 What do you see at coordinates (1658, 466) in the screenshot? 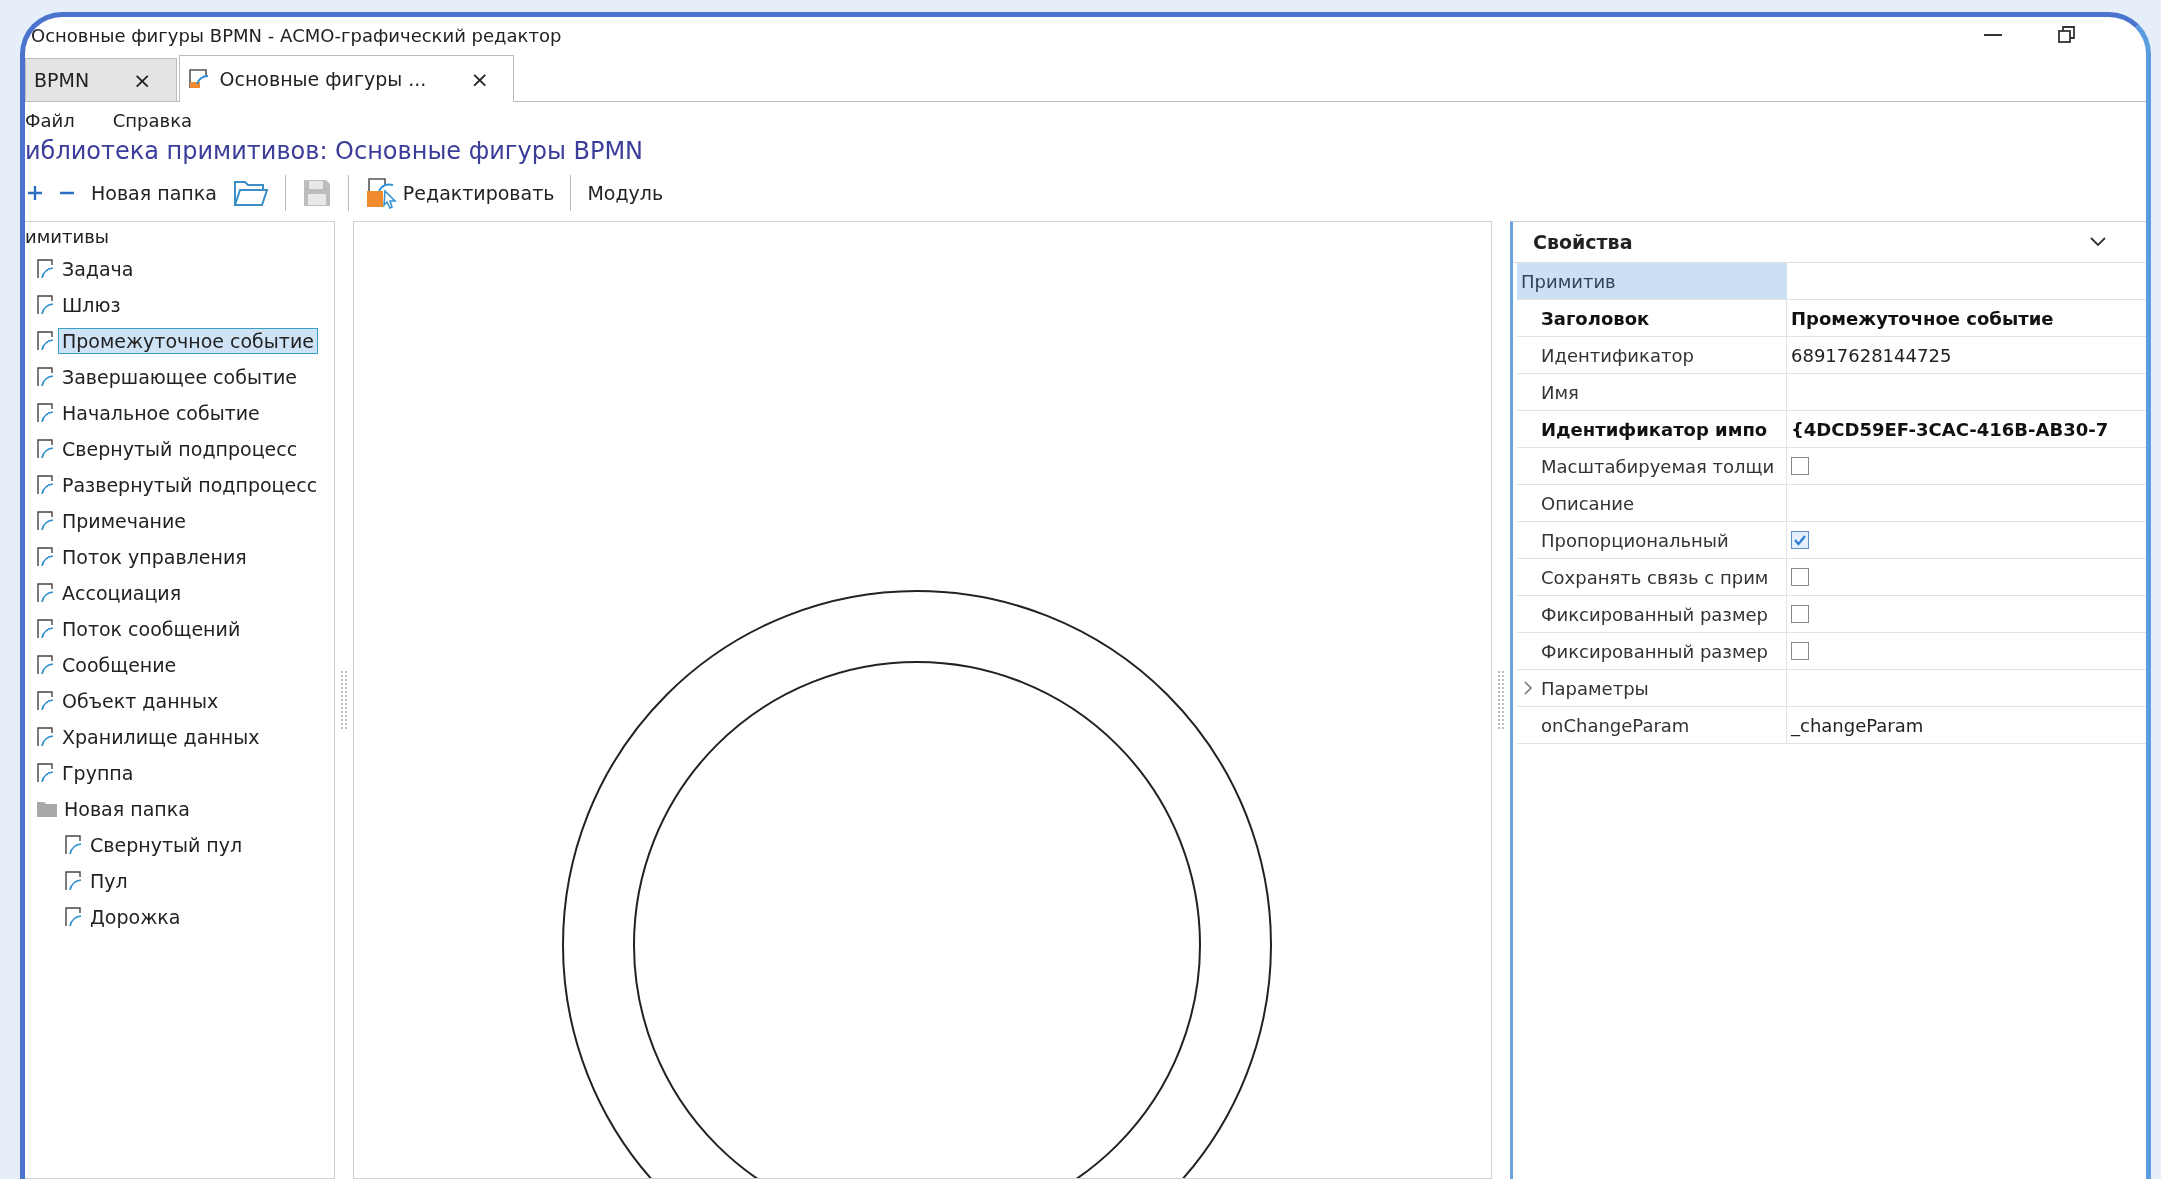
I see `property-name: Масштабируемая толщи` at bounding box center [1658, 466].